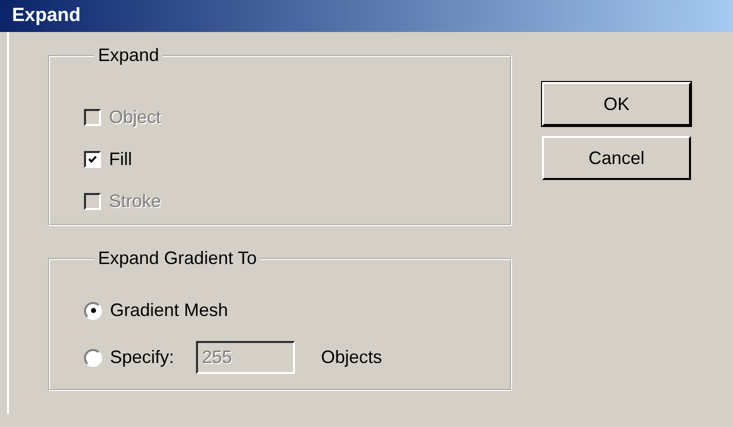 The height and width of the screenshot is (427, 733). What do you see at coordinates (169, 310) in the screenshot?
I see `radio-label: Gradient Mesh` at bounding box center [169, 310].